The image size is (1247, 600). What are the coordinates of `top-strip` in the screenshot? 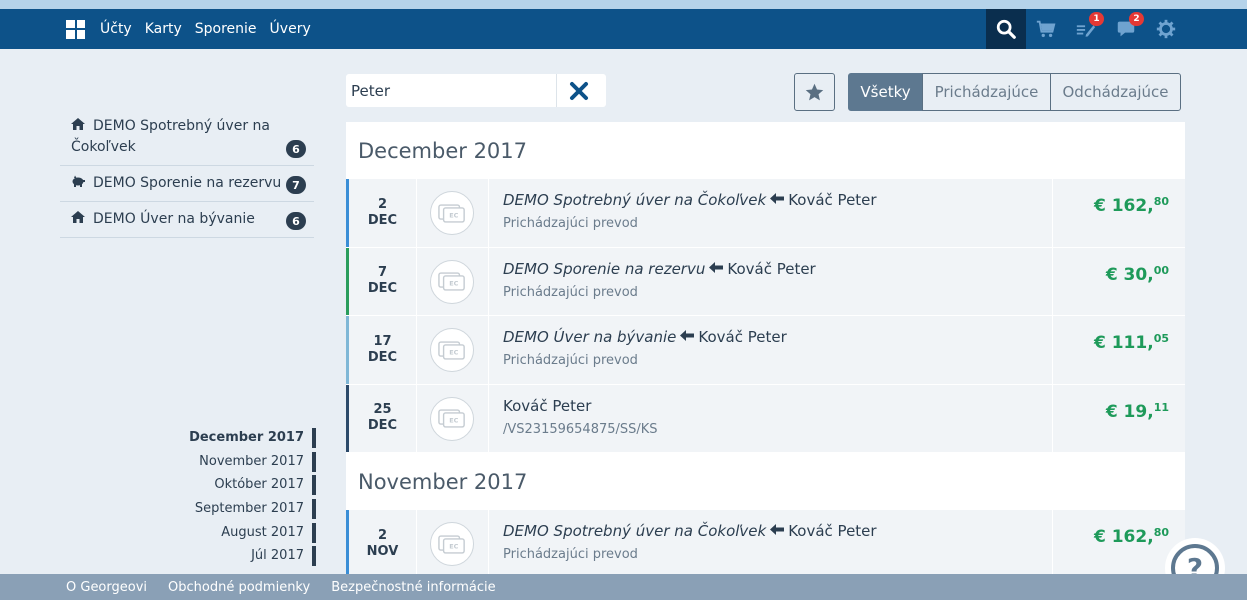 It's located at (623, 4).